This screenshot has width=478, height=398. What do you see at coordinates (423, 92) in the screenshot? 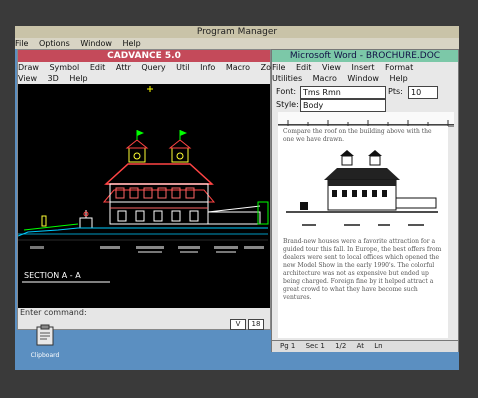
I see `pts-select: 10` at bounding box center [423, 92].